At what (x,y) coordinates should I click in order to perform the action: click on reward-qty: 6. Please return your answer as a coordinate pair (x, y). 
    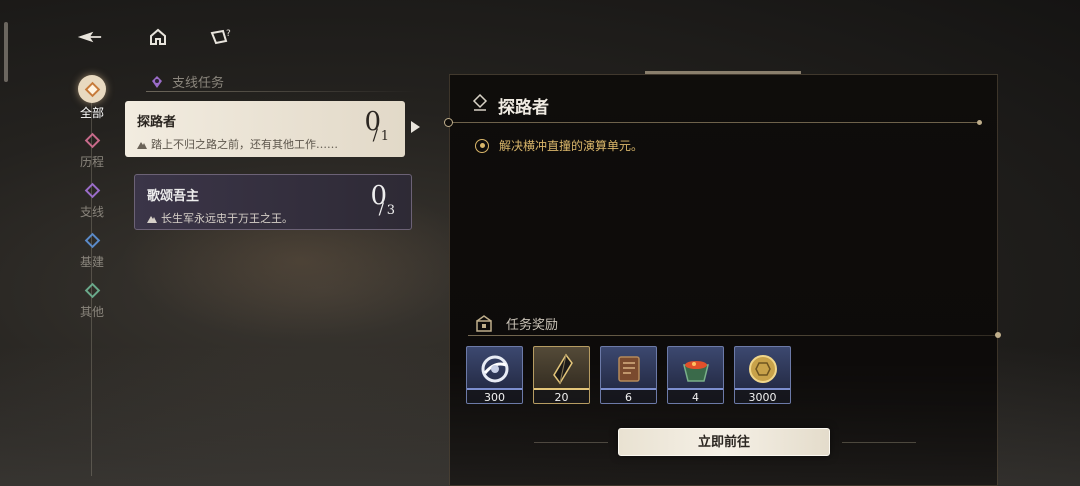
    Looking at the image, I should click on (628, 395).